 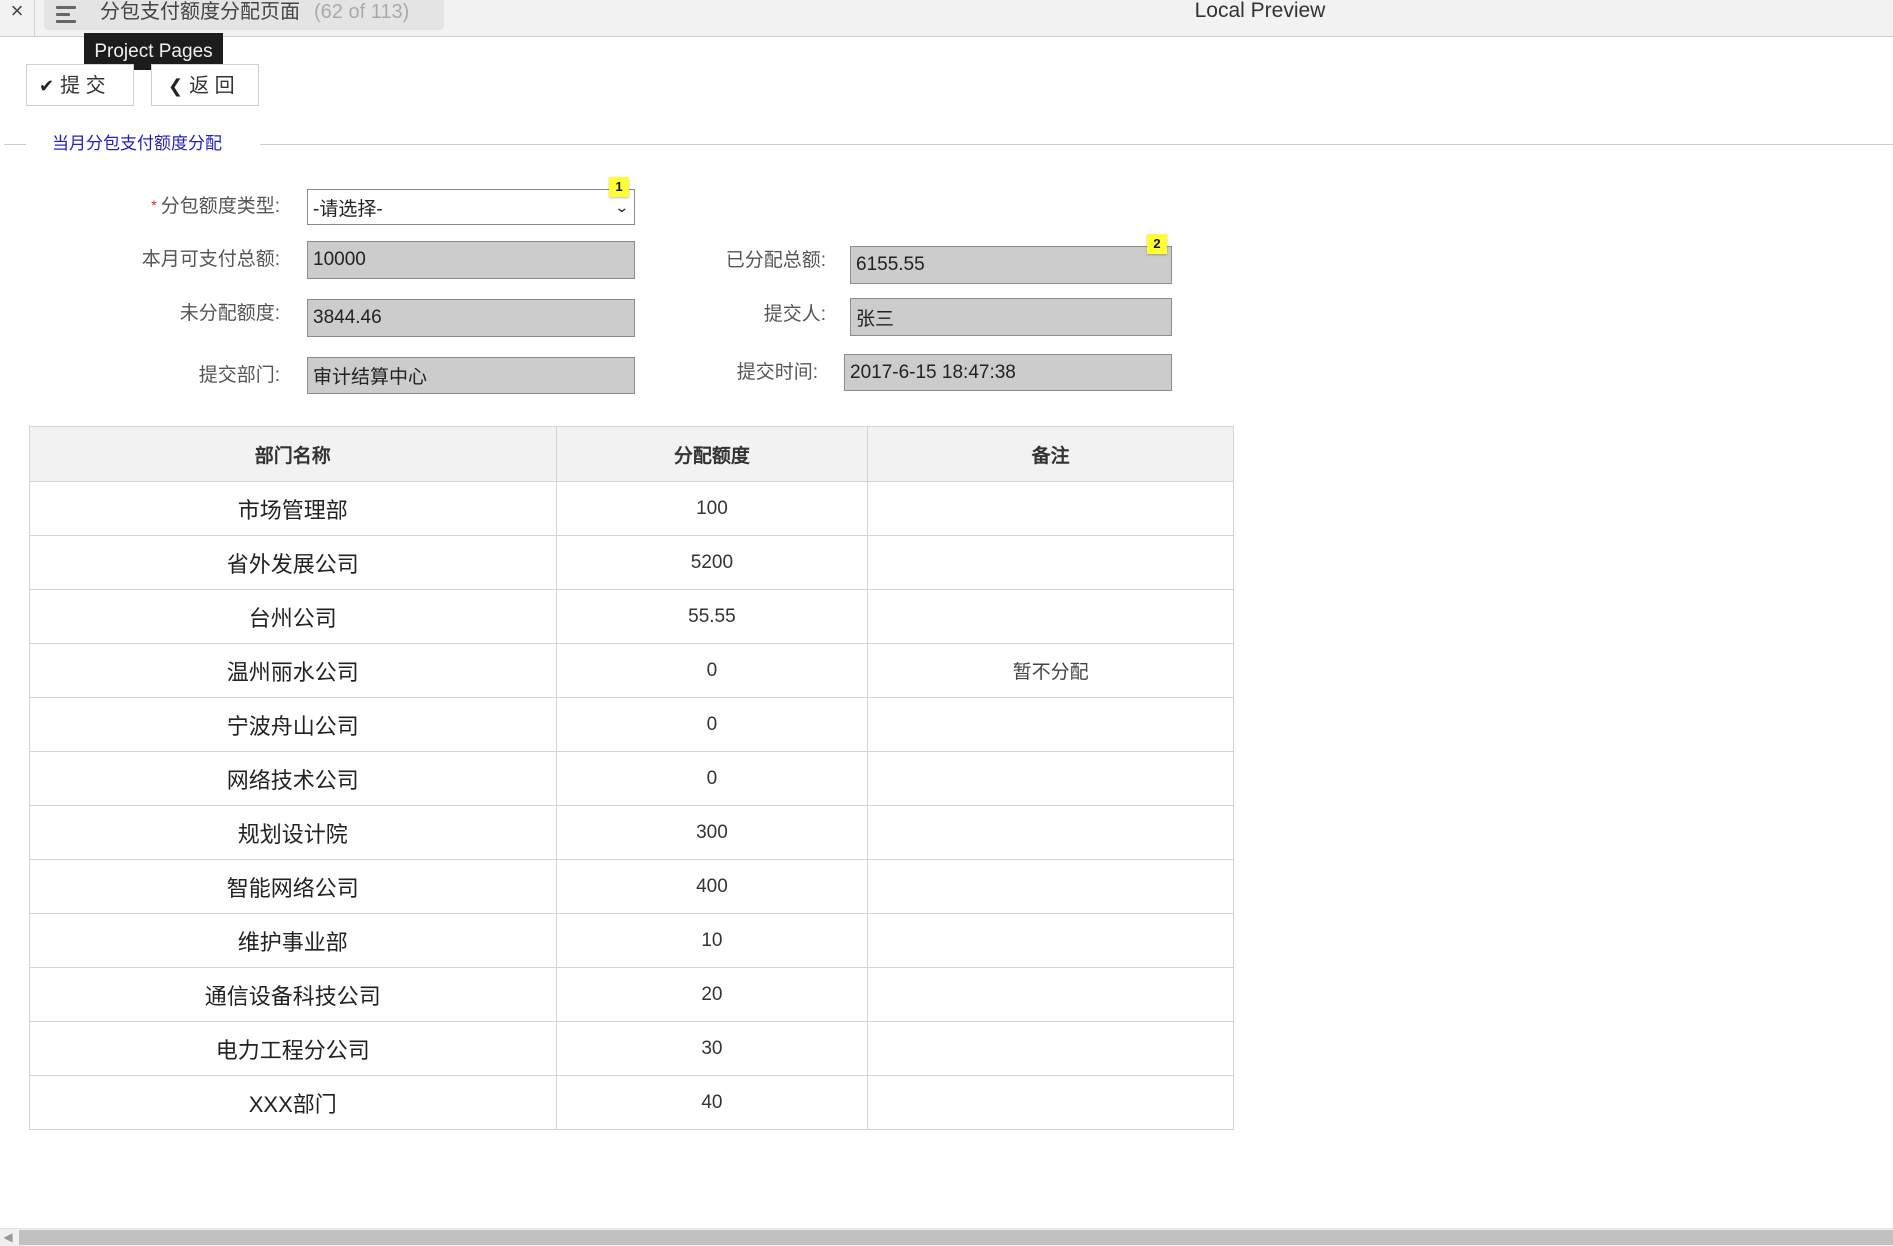 What do you see at coordinates (1076, 144) in the screenshot?
I see `fieldset-border-right` at bounding box center [1076, 144].